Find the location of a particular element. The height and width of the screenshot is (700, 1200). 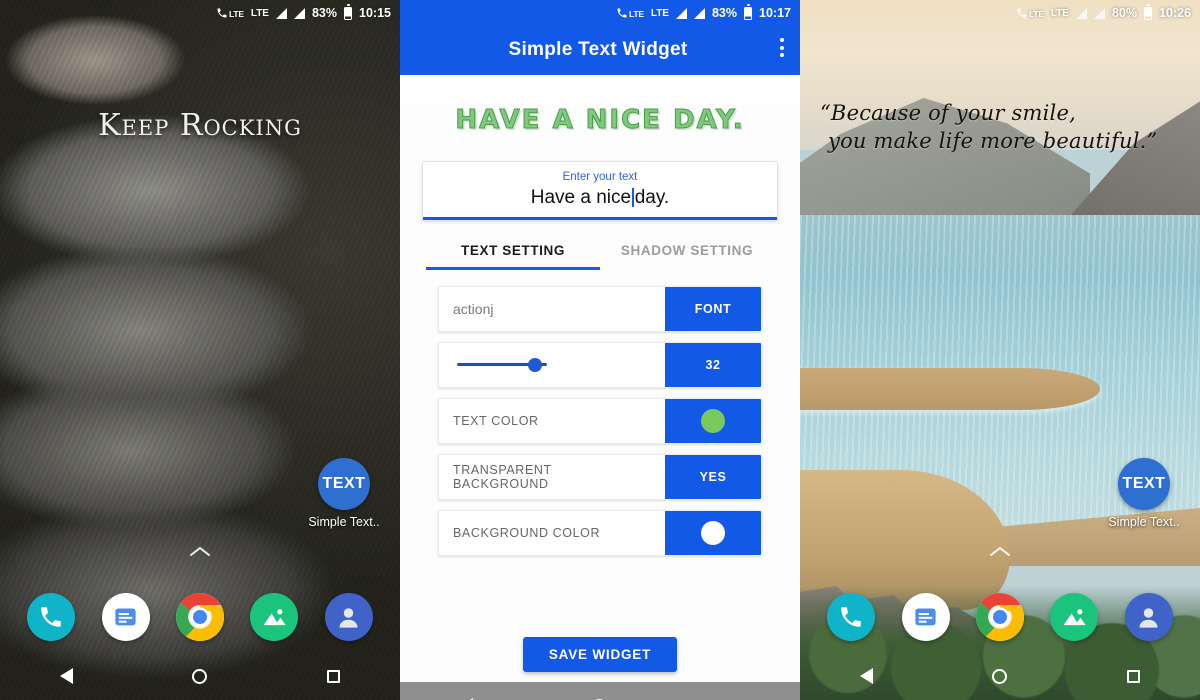

save-widget-area: SAVE WIDGET is located at coordinates (600, 654).